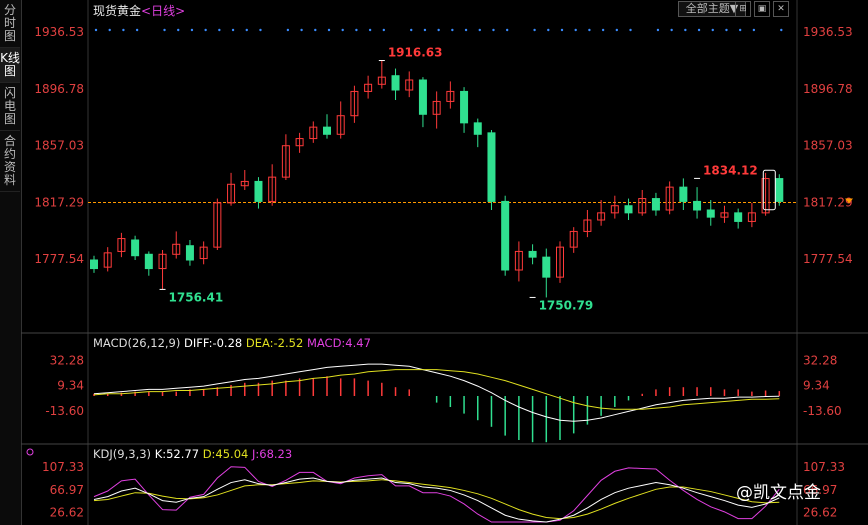  I want to click on kdj-k-line, so click(436, 500).